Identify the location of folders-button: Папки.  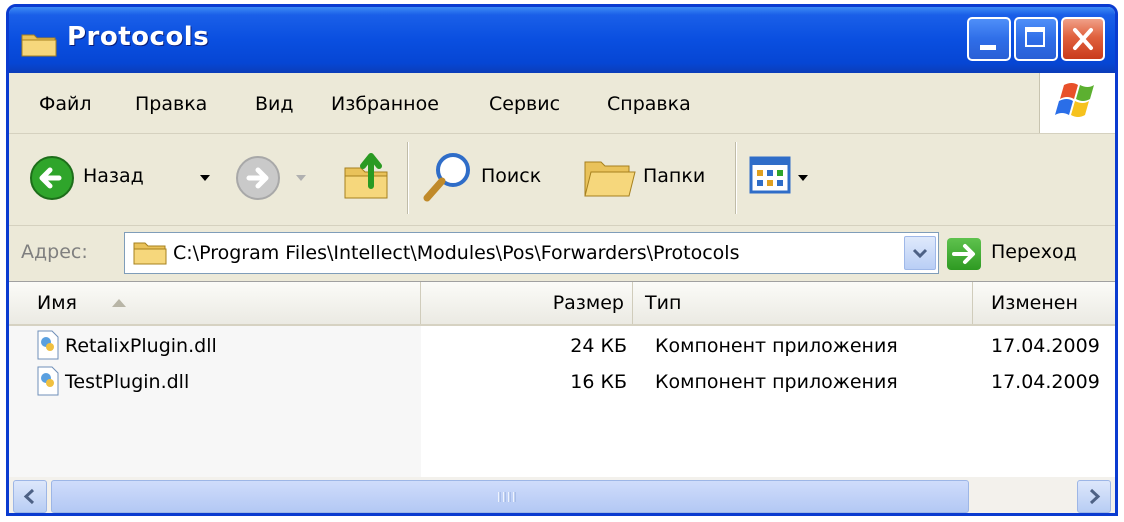
(651, 178).